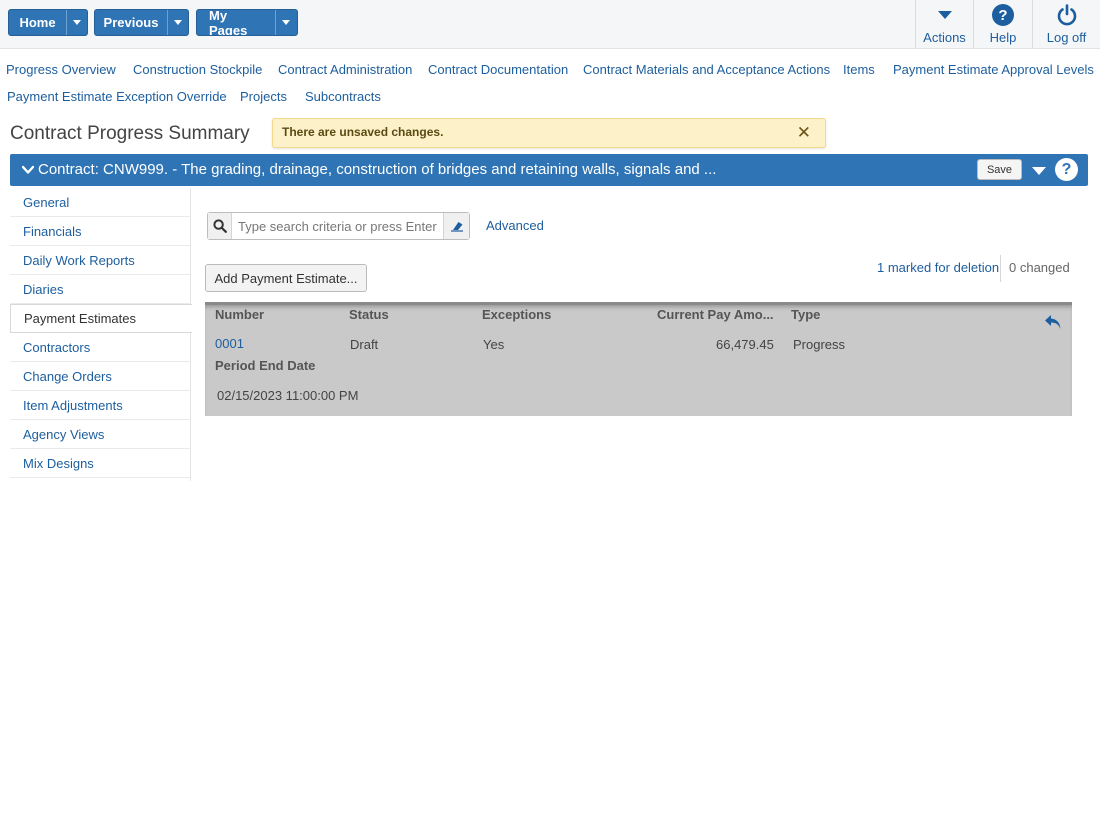  Describe the element at coordinates (1066, 37) in the screenshot. I see `log-off-label: Log off` at that location.